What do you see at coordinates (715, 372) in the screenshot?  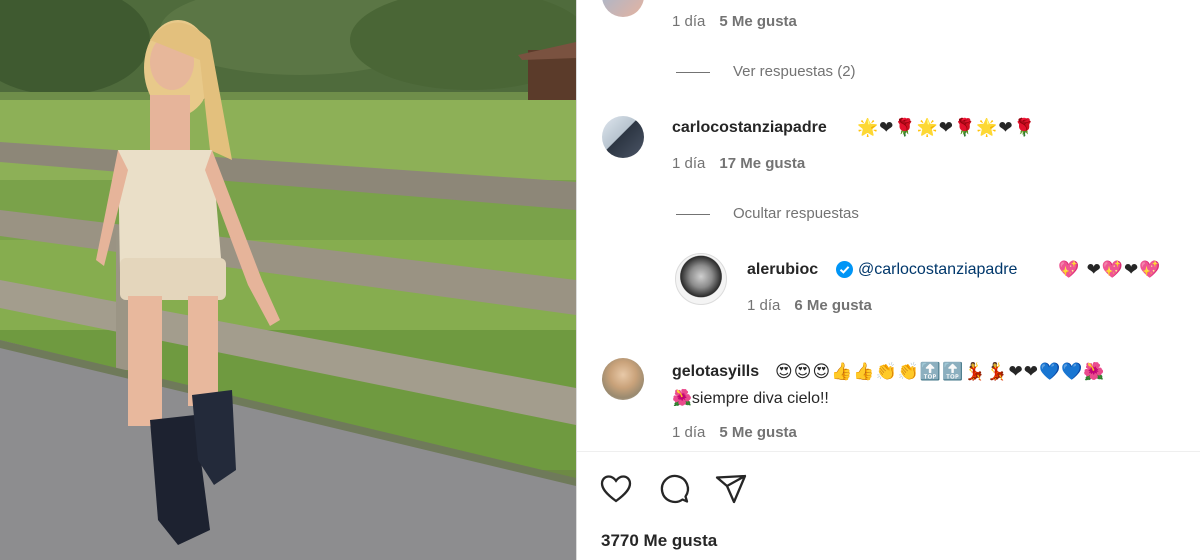 I see `comment-username: gelotasyills` at bounding box center [715, 372].